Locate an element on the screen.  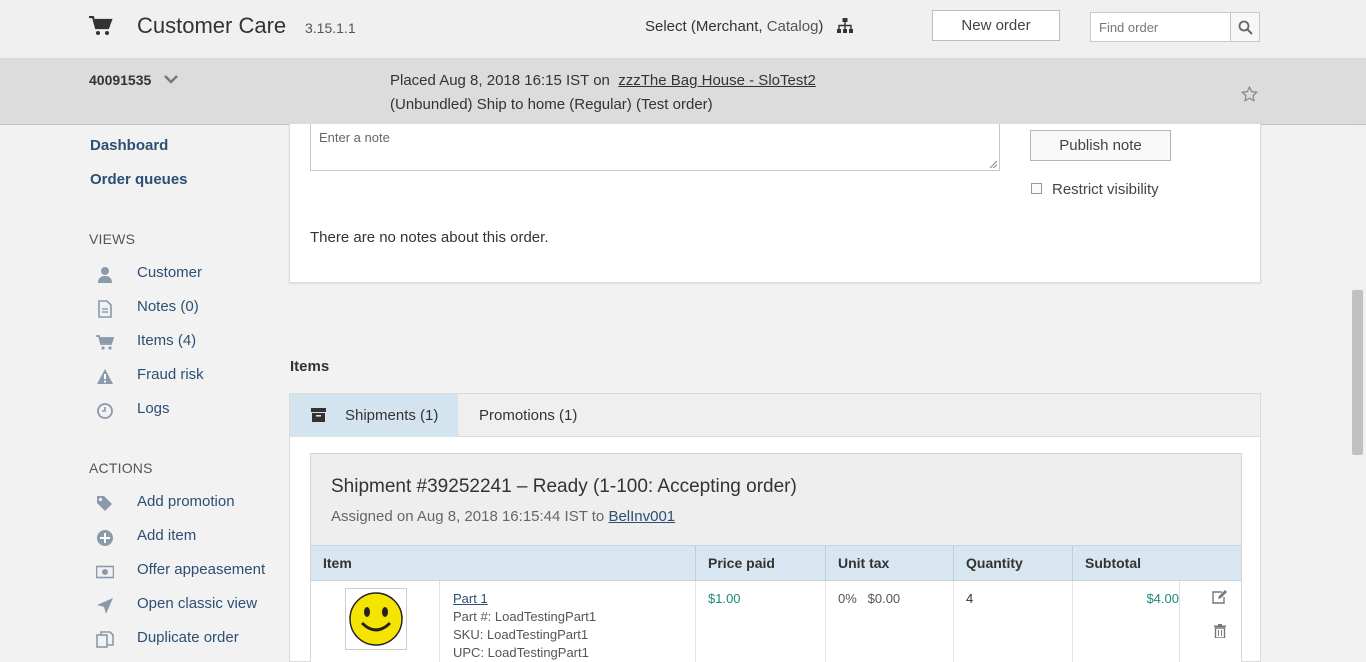
order-number: 40091535 is located at coordinates (120, 80).